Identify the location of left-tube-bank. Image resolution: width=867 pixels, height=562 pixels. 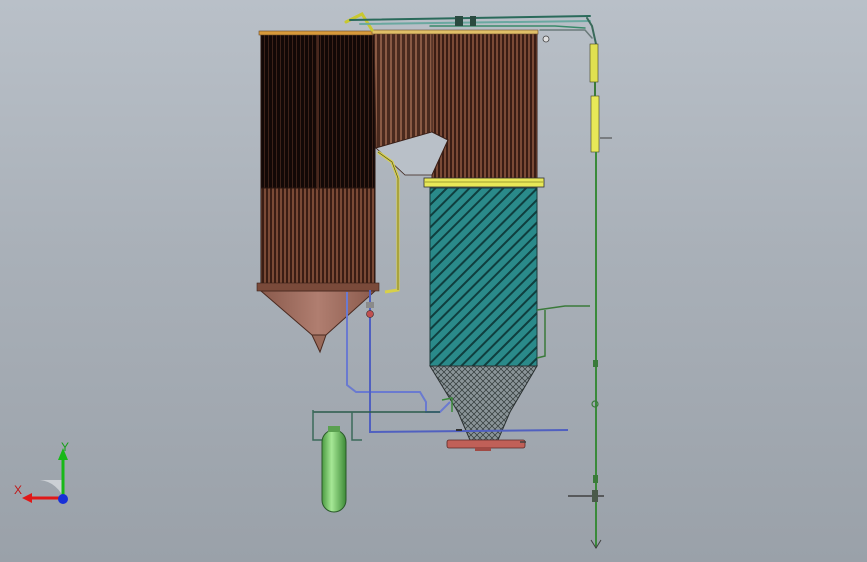
(318, 161).